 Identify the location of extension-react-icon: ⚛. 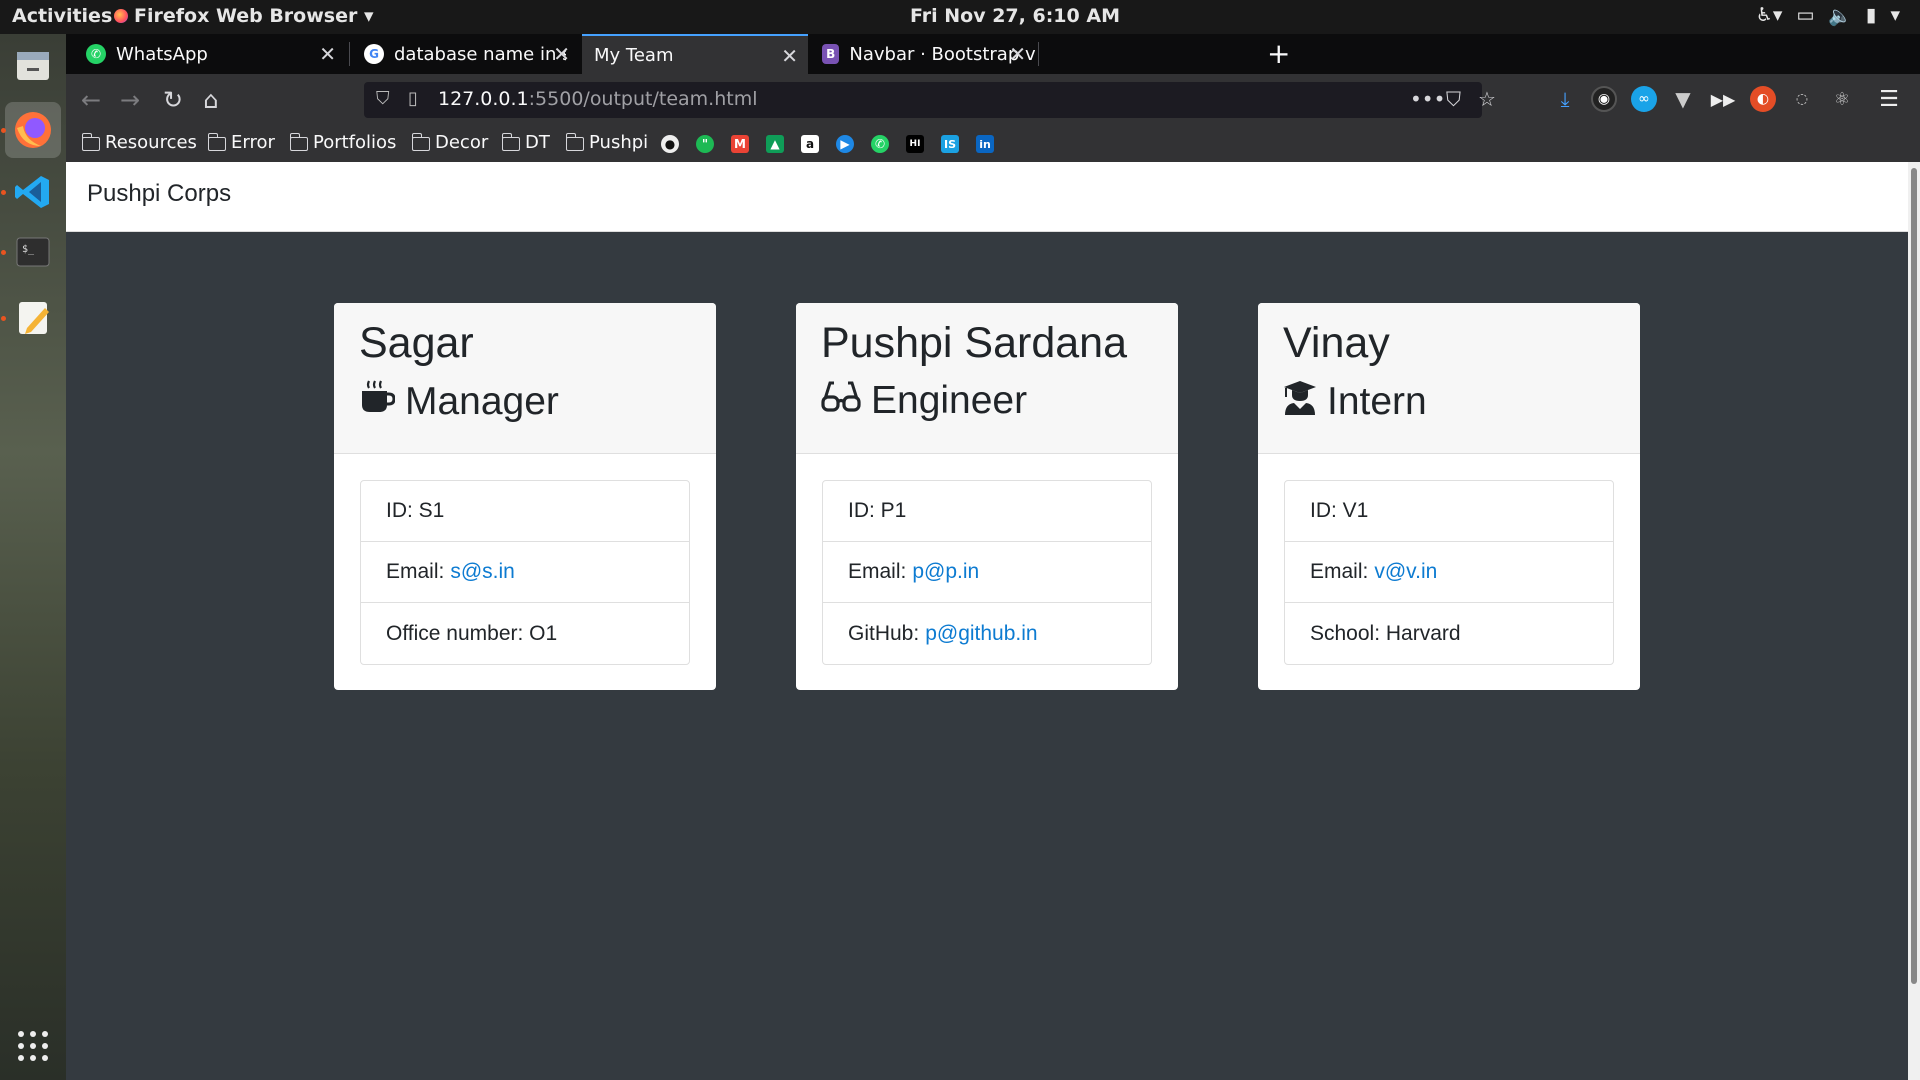
(1842, 99).